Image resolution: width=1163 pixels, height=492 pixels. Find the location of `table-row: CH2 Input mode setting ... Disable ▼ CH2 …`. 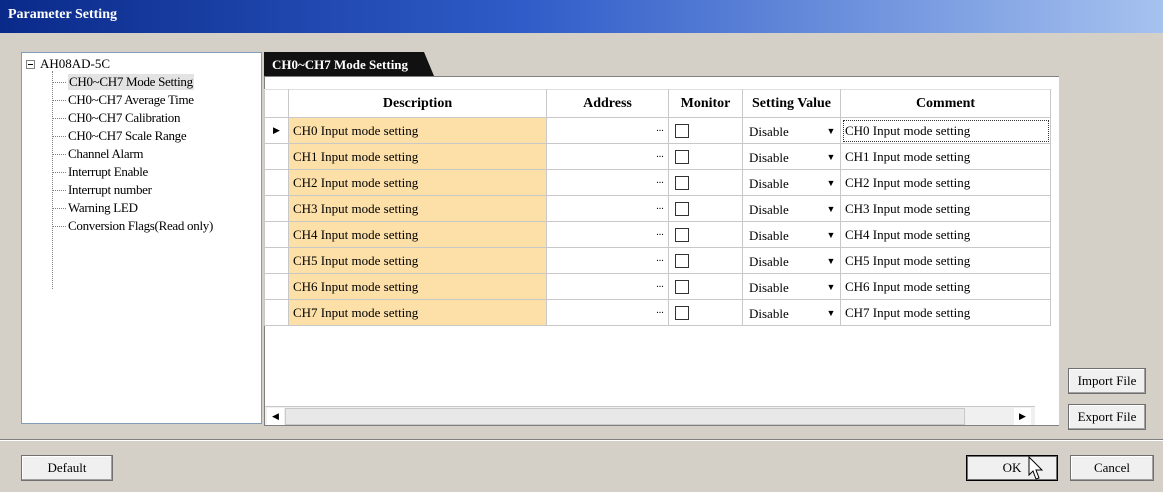

table-row: CH2 Input mode setting ... Disable ▼ CH2 … is located at coordinates (657, 182).